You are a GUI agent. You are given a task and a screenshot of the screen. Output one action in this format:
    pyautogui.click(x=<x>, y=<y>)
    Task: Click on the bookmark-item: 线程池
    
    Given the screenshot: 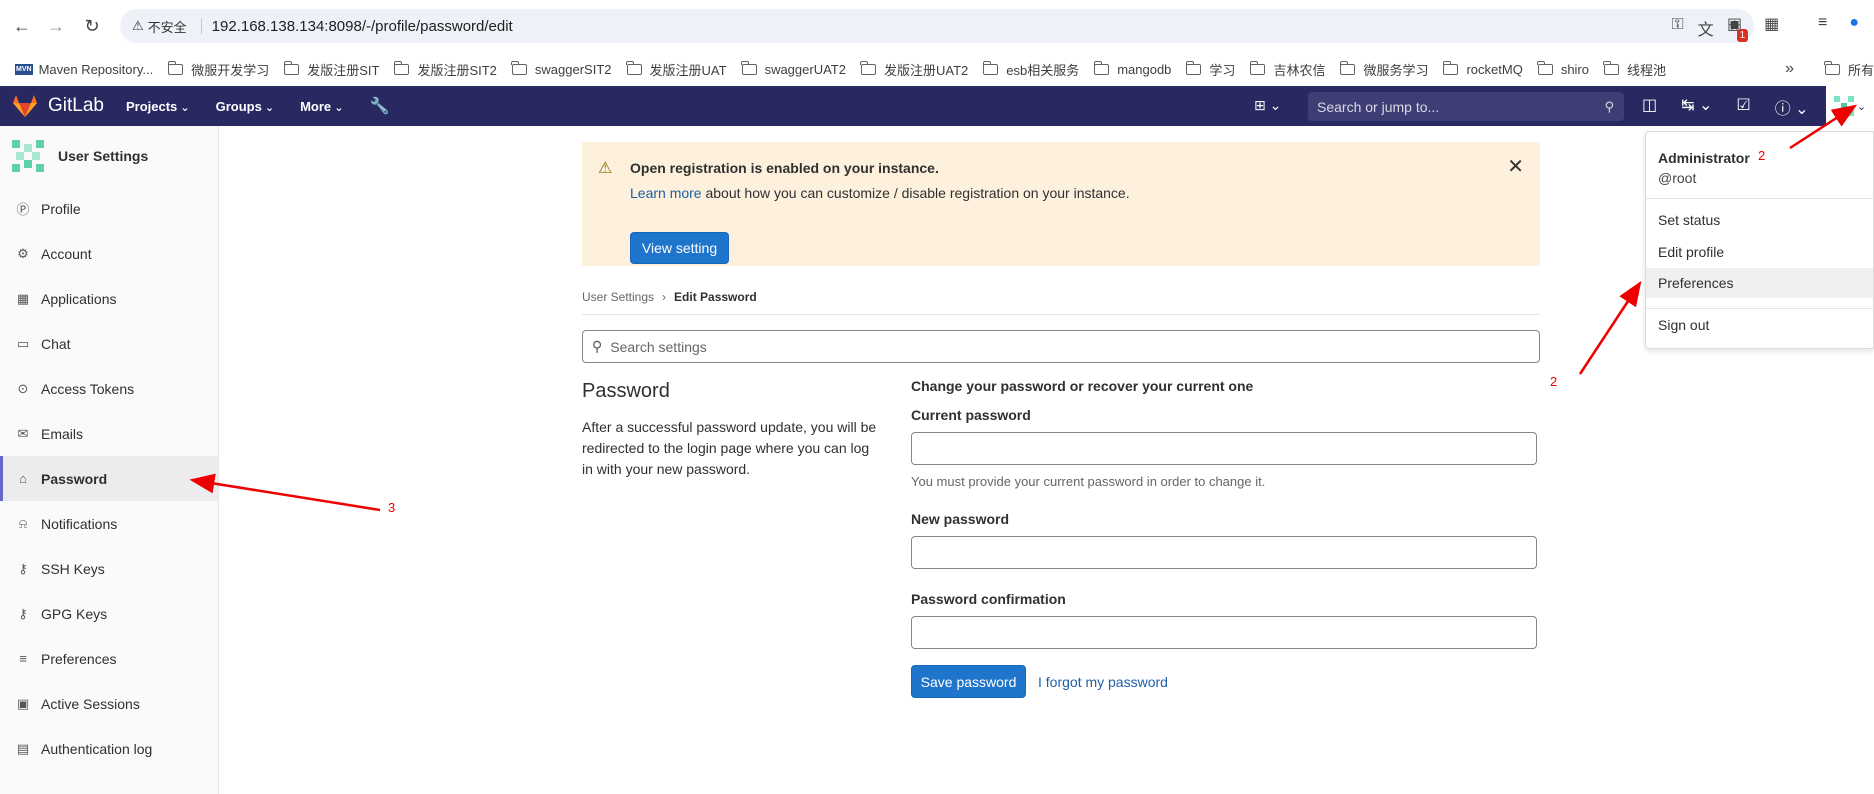 What is the action you would take?
    pyautogui.click(x=1634, y=69)
    